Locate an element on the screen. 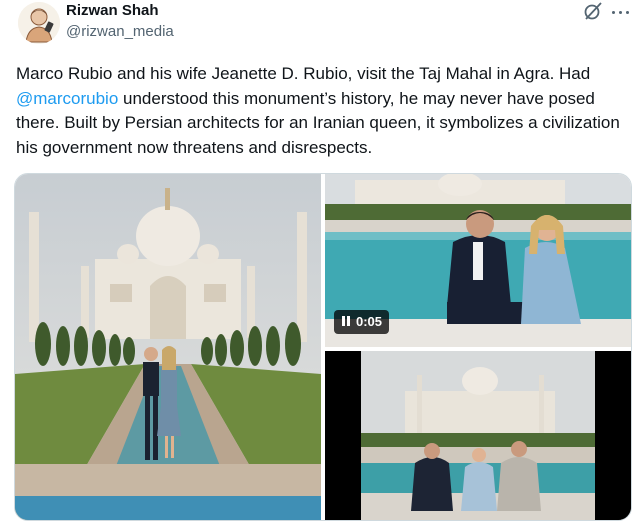 This screenshot has width=640, height=523. author-name: Rizwan Shah is located at coordinates (112, 10).